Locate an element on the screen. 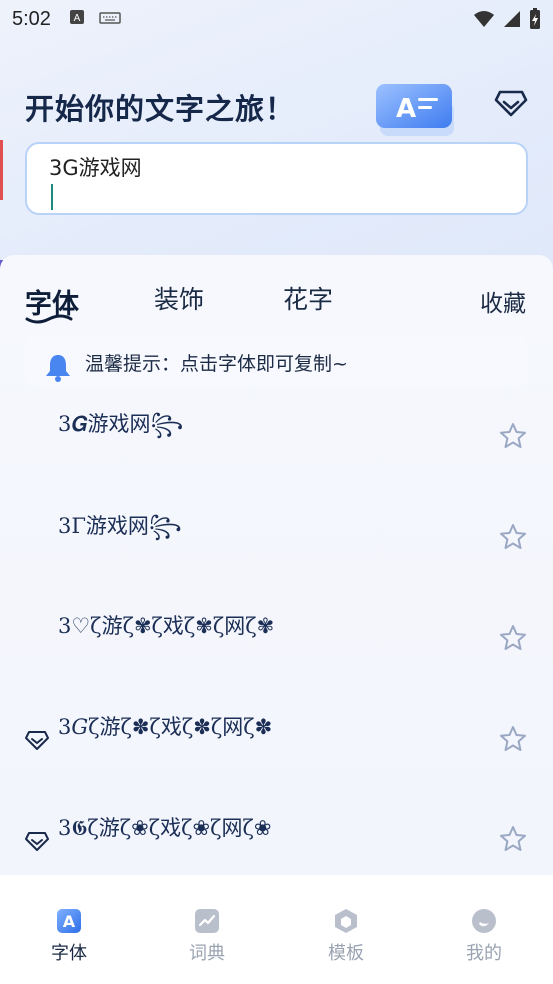 The image size is (553, 984). edge-accent-red is located at coordinates (1, 170).